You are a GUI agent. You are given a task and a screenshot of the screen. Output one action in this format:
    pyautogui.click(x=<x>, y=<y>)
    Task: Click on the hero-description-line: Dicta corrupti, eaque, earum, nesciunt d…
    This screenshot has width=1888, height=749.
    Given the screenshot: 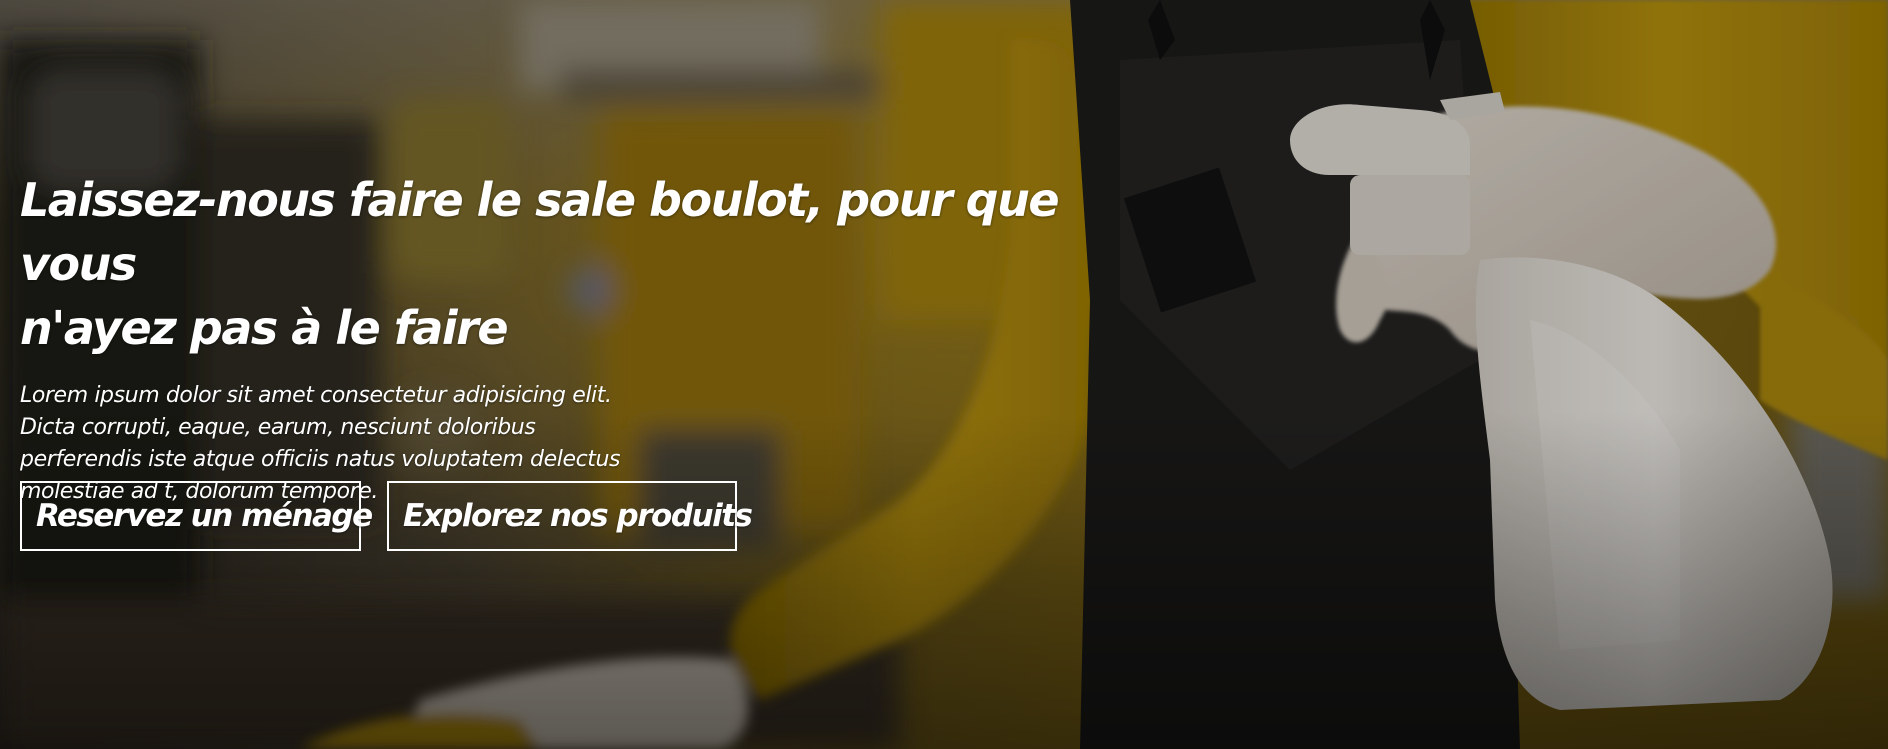 What is the action you would take?
    pyautogui.click(x=278, y=427)
    